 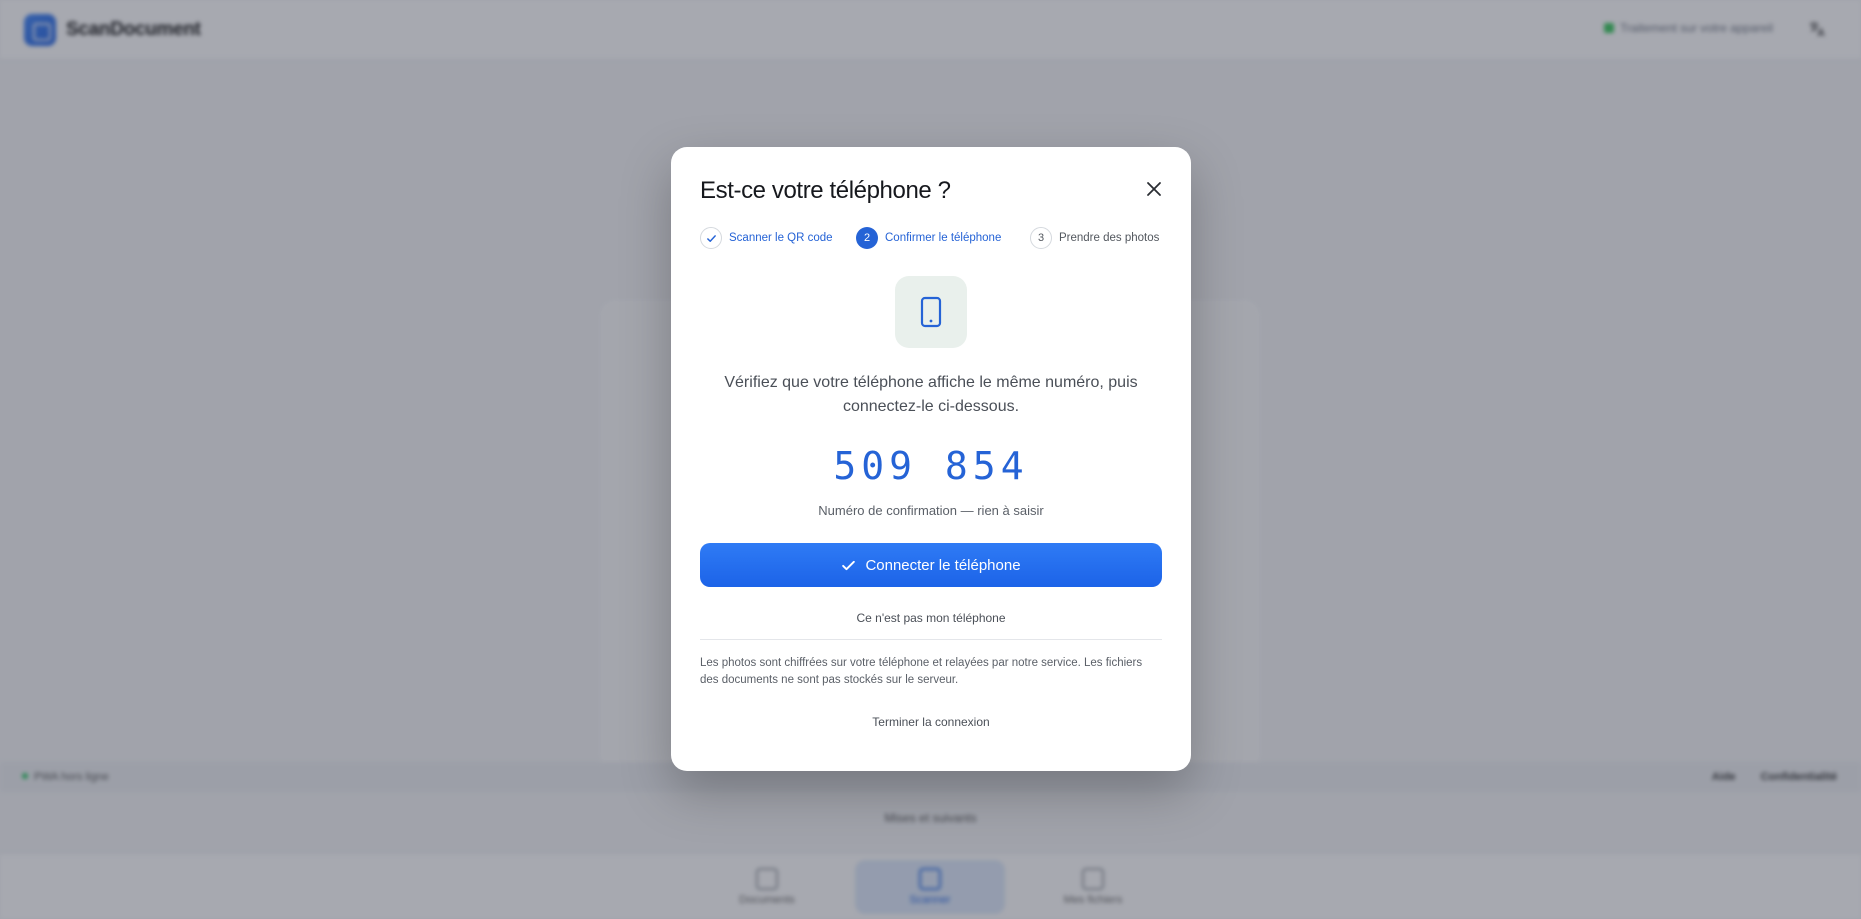 I want to click on phone-icon-tile, so click(x=931, y=312).